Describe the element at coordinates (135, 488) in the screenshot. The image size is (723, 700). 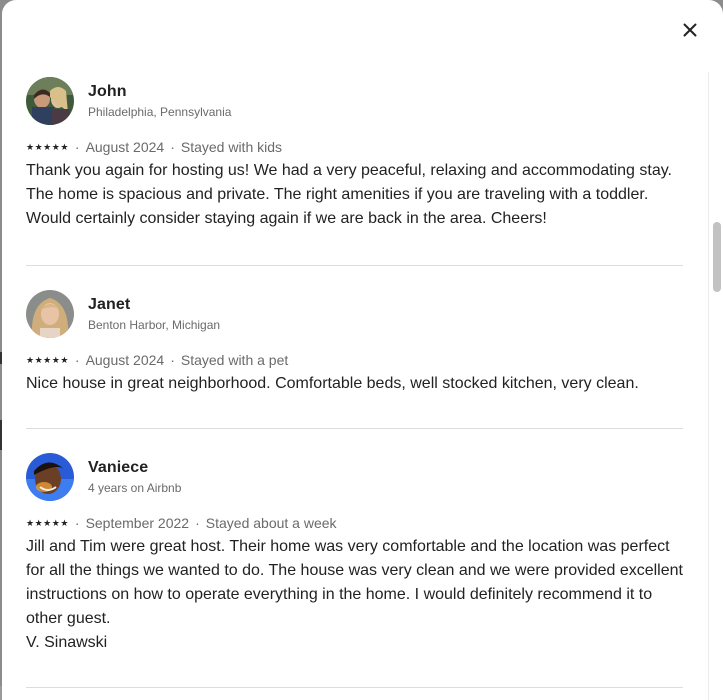
I see `reviewer-tenure: 4 years on Airbnb` at that location.